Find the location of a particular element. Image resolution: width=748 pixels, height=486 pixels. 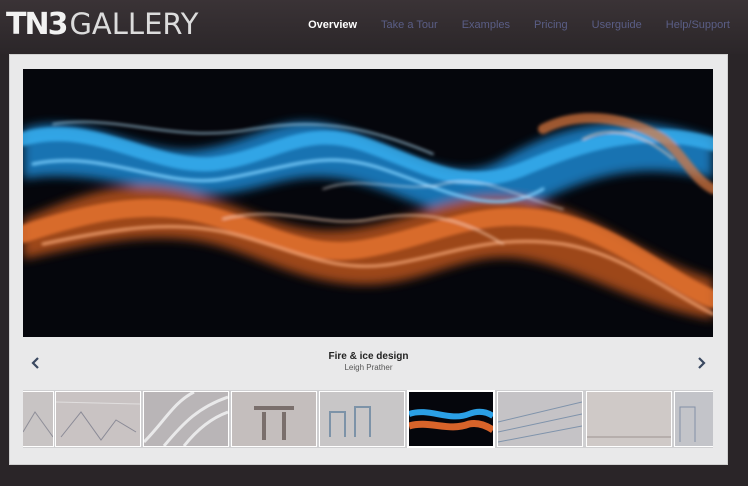

thumbnail-8-image is located at coordinates (629, 419).